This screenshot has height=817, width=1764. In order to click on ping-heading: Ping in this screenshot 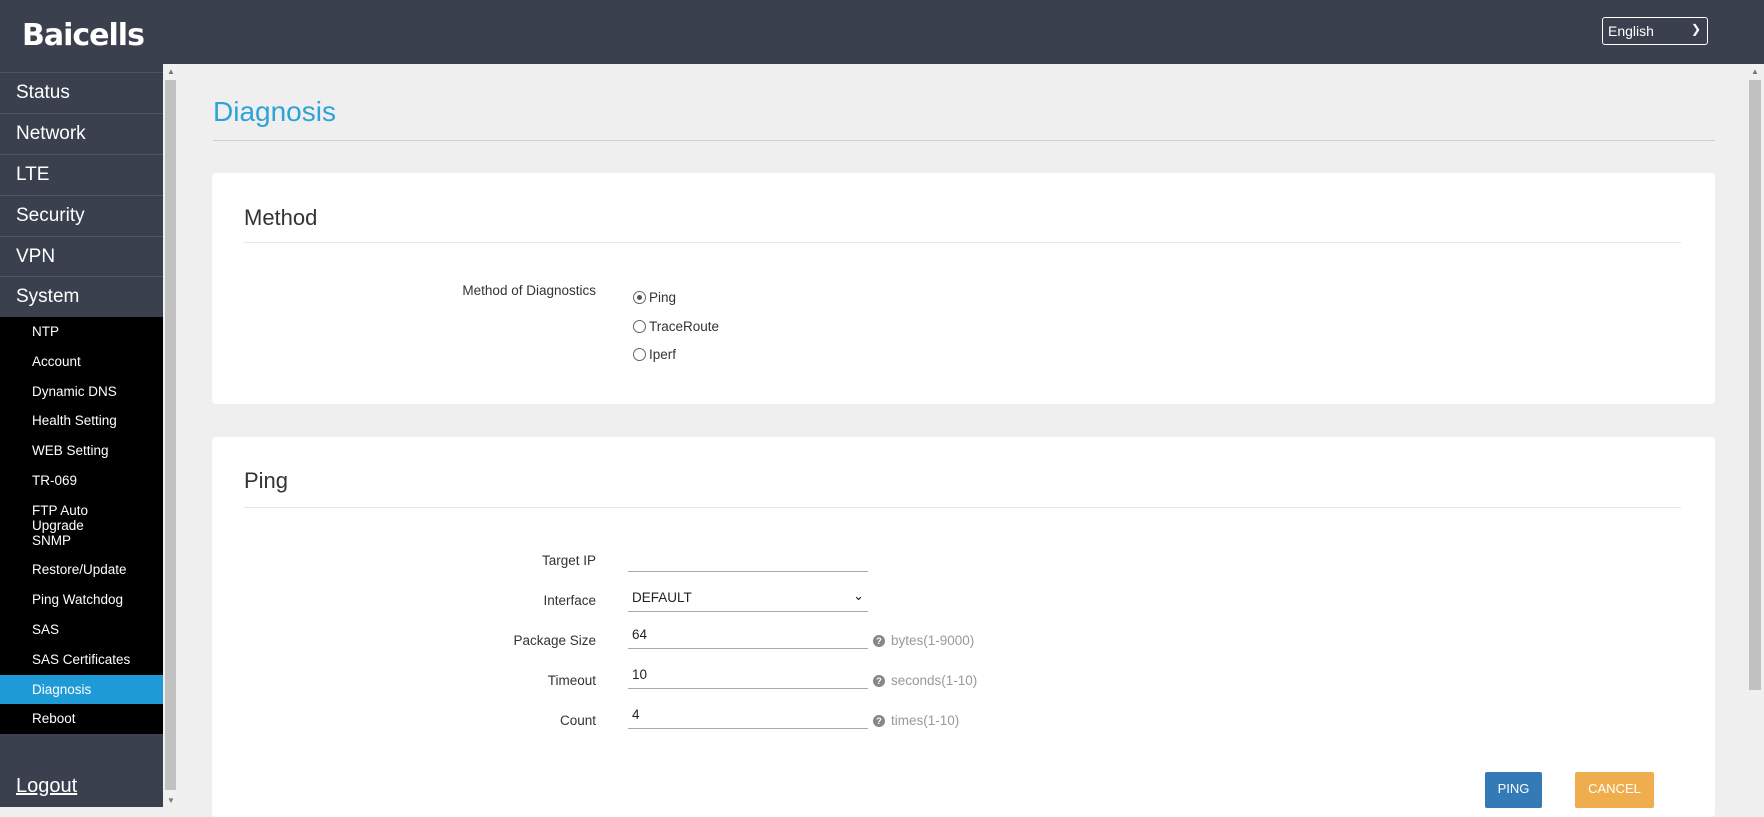, I will do `click(266, 480)`.